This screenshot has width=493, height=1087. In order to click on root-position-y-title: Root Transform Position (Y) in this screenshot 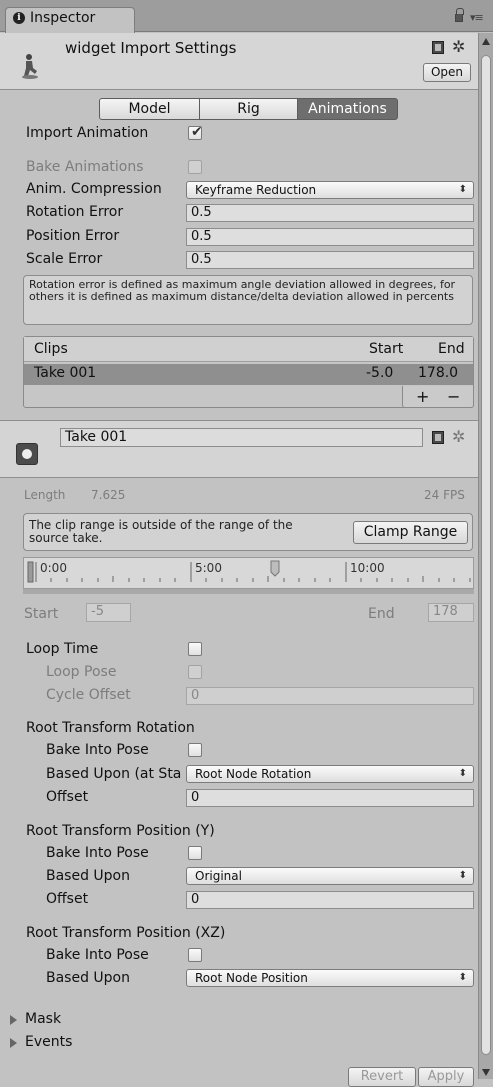, I will do `click(120, 831)`.